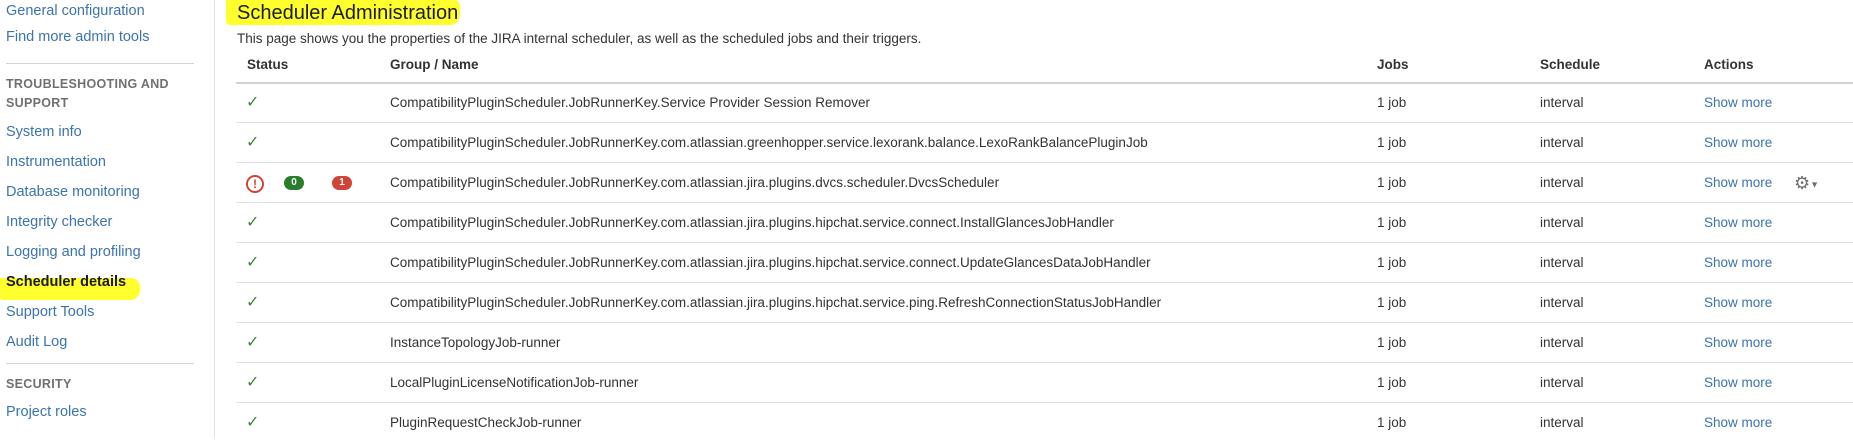 The image size is (1853, 443). What do you see at coordinates (514, 382) in the screenshot?
I see `job-name: LocalPluginLicenseNotificationJob-runner` at bounding box center [514, 382].